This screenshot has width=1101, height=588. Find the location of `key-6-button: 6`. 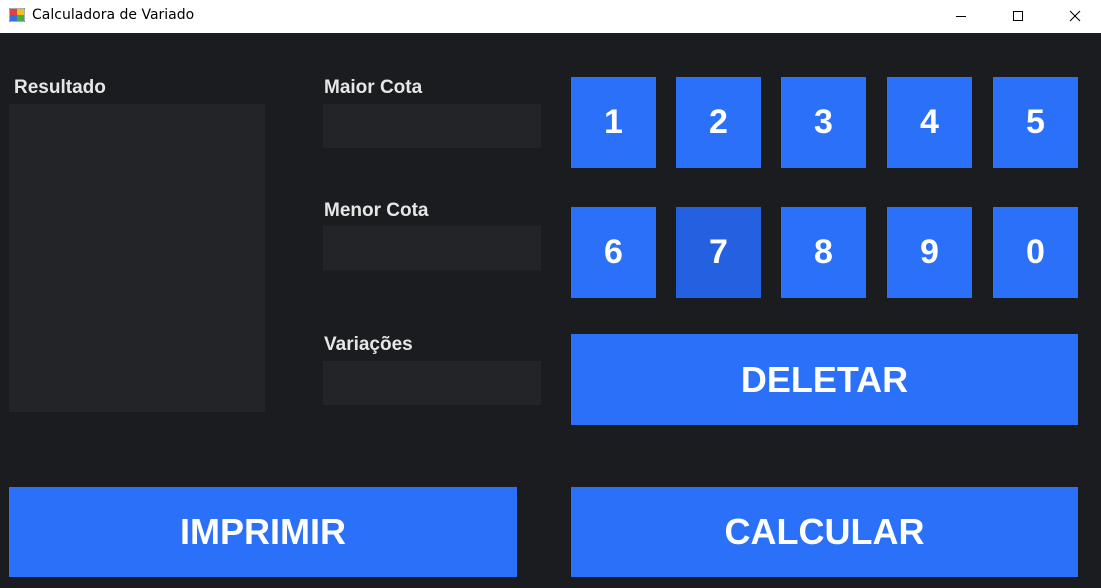

key-6-button: 6 is located at coordinates (613, 252).